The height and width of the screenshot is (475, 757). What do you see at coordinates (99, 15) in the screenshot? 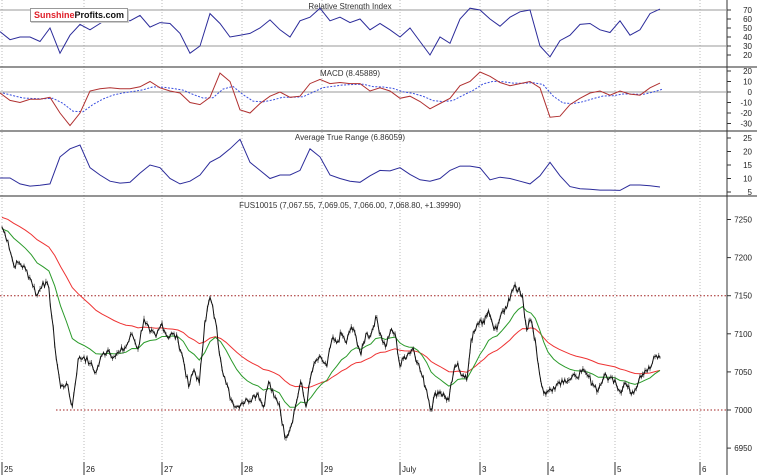
I see `logo-part2: Profits.com` at bounding box center [99, 15].